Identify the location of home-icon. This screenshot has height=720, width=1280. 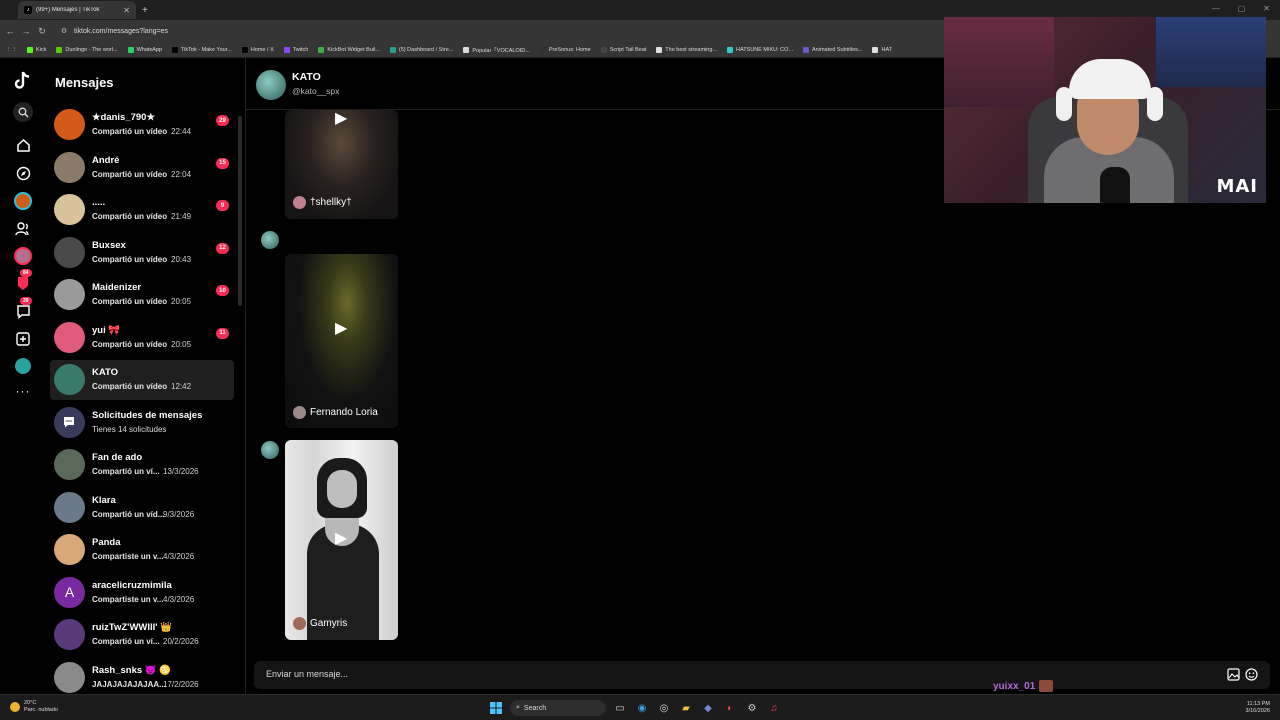
(23, 145).